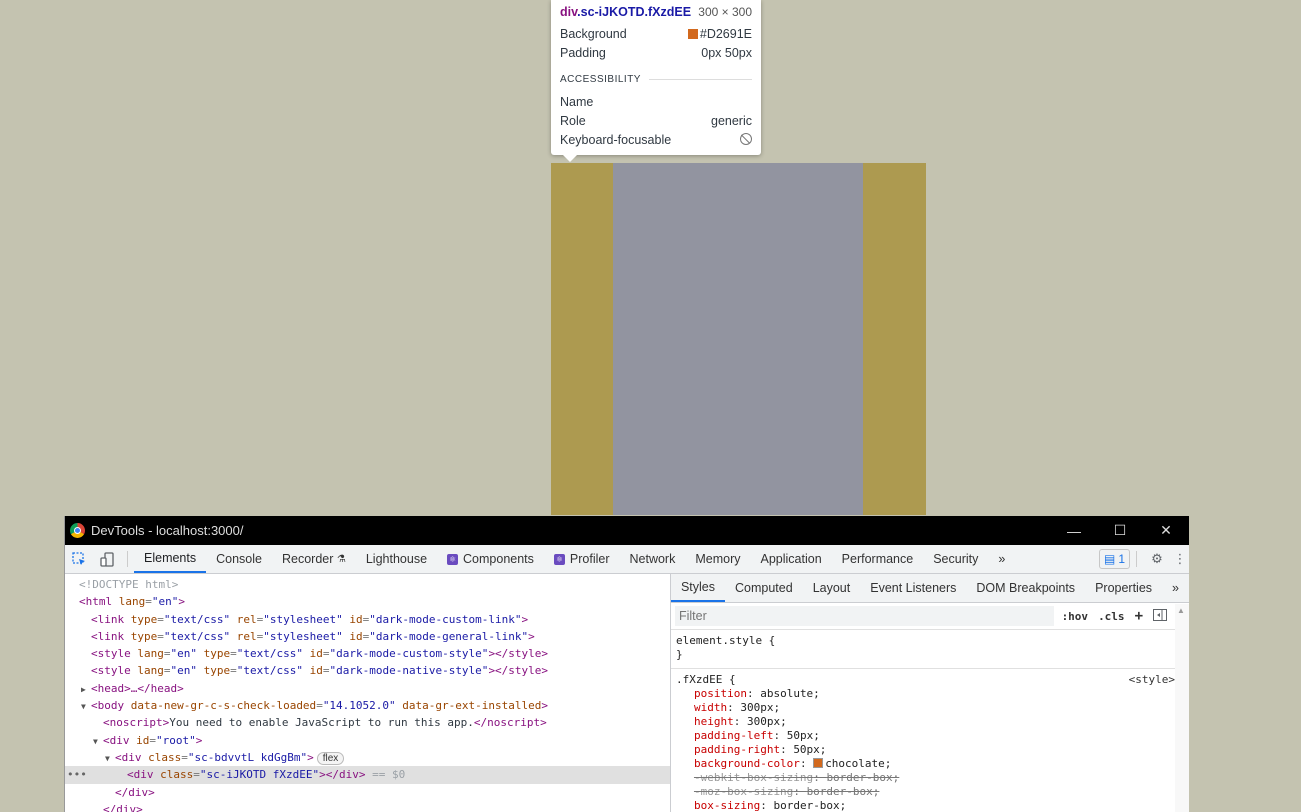 The width and height of the screenshot is (1301, 812). I want to click on declaration-moz-box-sizing: -moz-box-sizing: border-box;, so click(932, 792).